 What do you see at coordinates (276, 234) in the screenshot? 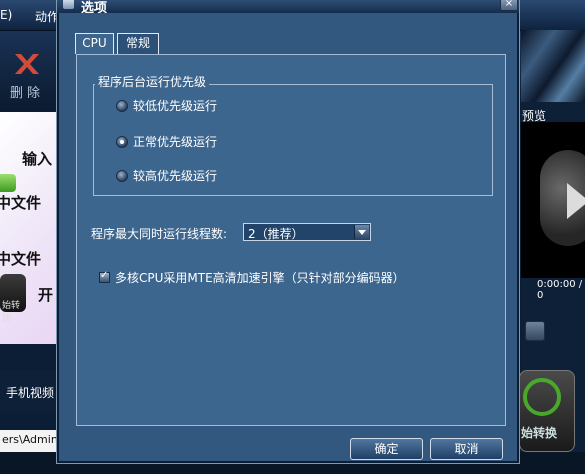
I see `thread-count-value: 2（推荐）` at bounding box center [276, 234].